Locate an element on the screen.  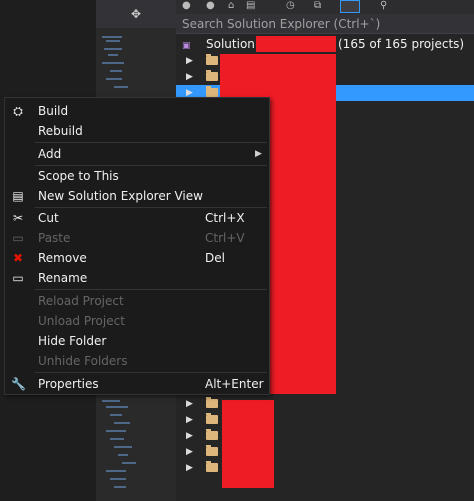
menu-item-shortcut: Del is located at coordinates (215, 258).